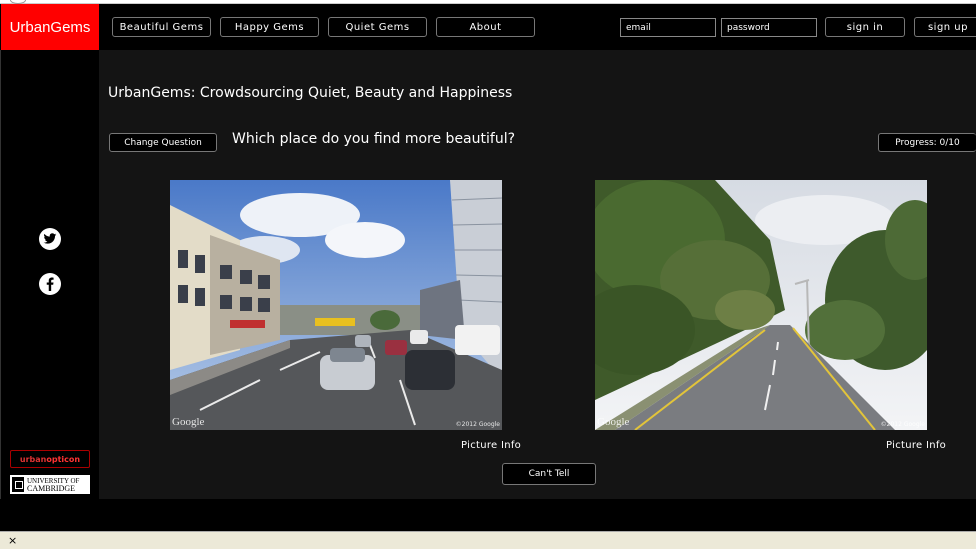 The image size is (976, 549). What do you see at coordinates (269, 27) in the screenshot?
I see `nav-happy-gems: Happy Gems` at bounding box center [269, 27].